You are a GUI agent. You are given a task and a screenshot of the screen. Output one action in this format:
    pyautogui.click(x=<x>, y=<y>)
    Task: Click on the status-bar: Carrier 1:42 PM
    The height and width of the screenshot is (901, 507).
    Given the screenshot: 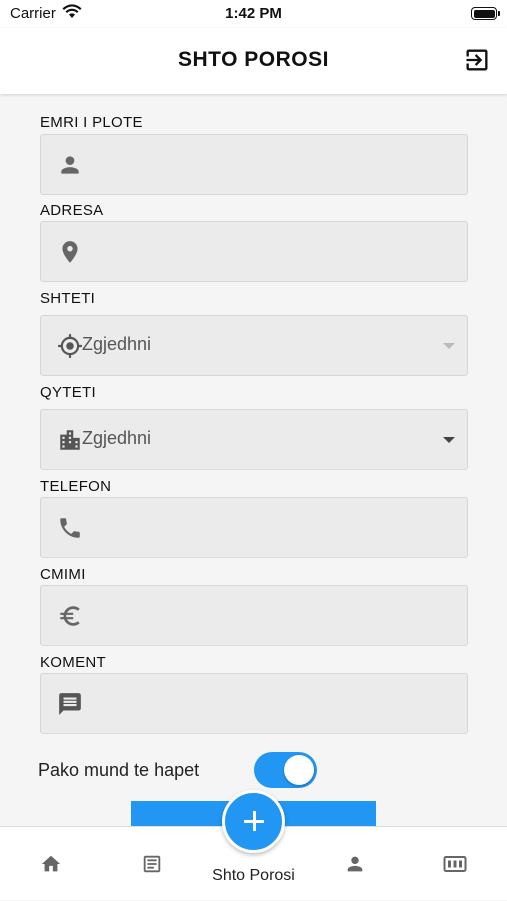 What is the action you would take?
    pyautogui.click(x=253, y=14)
    